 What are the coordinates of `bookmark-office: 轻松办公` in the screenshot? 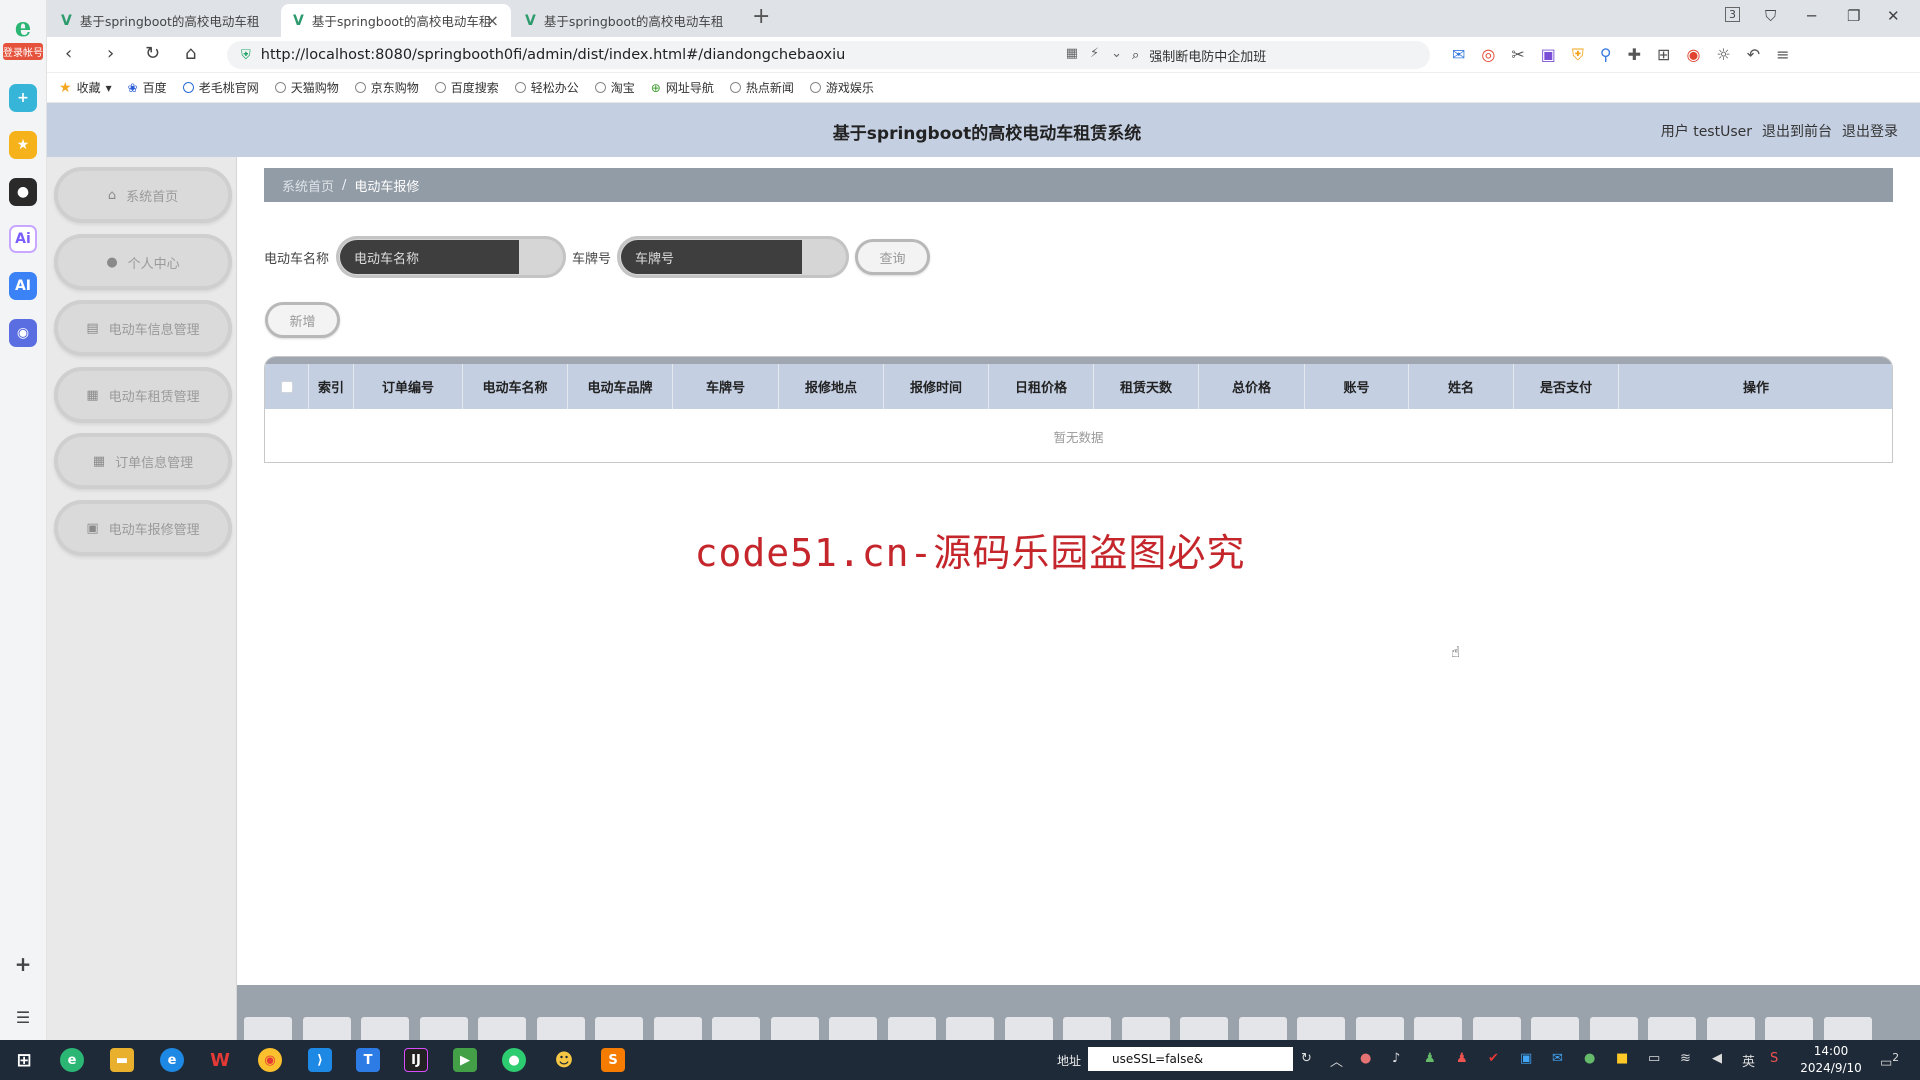 It's located at (546, 87).